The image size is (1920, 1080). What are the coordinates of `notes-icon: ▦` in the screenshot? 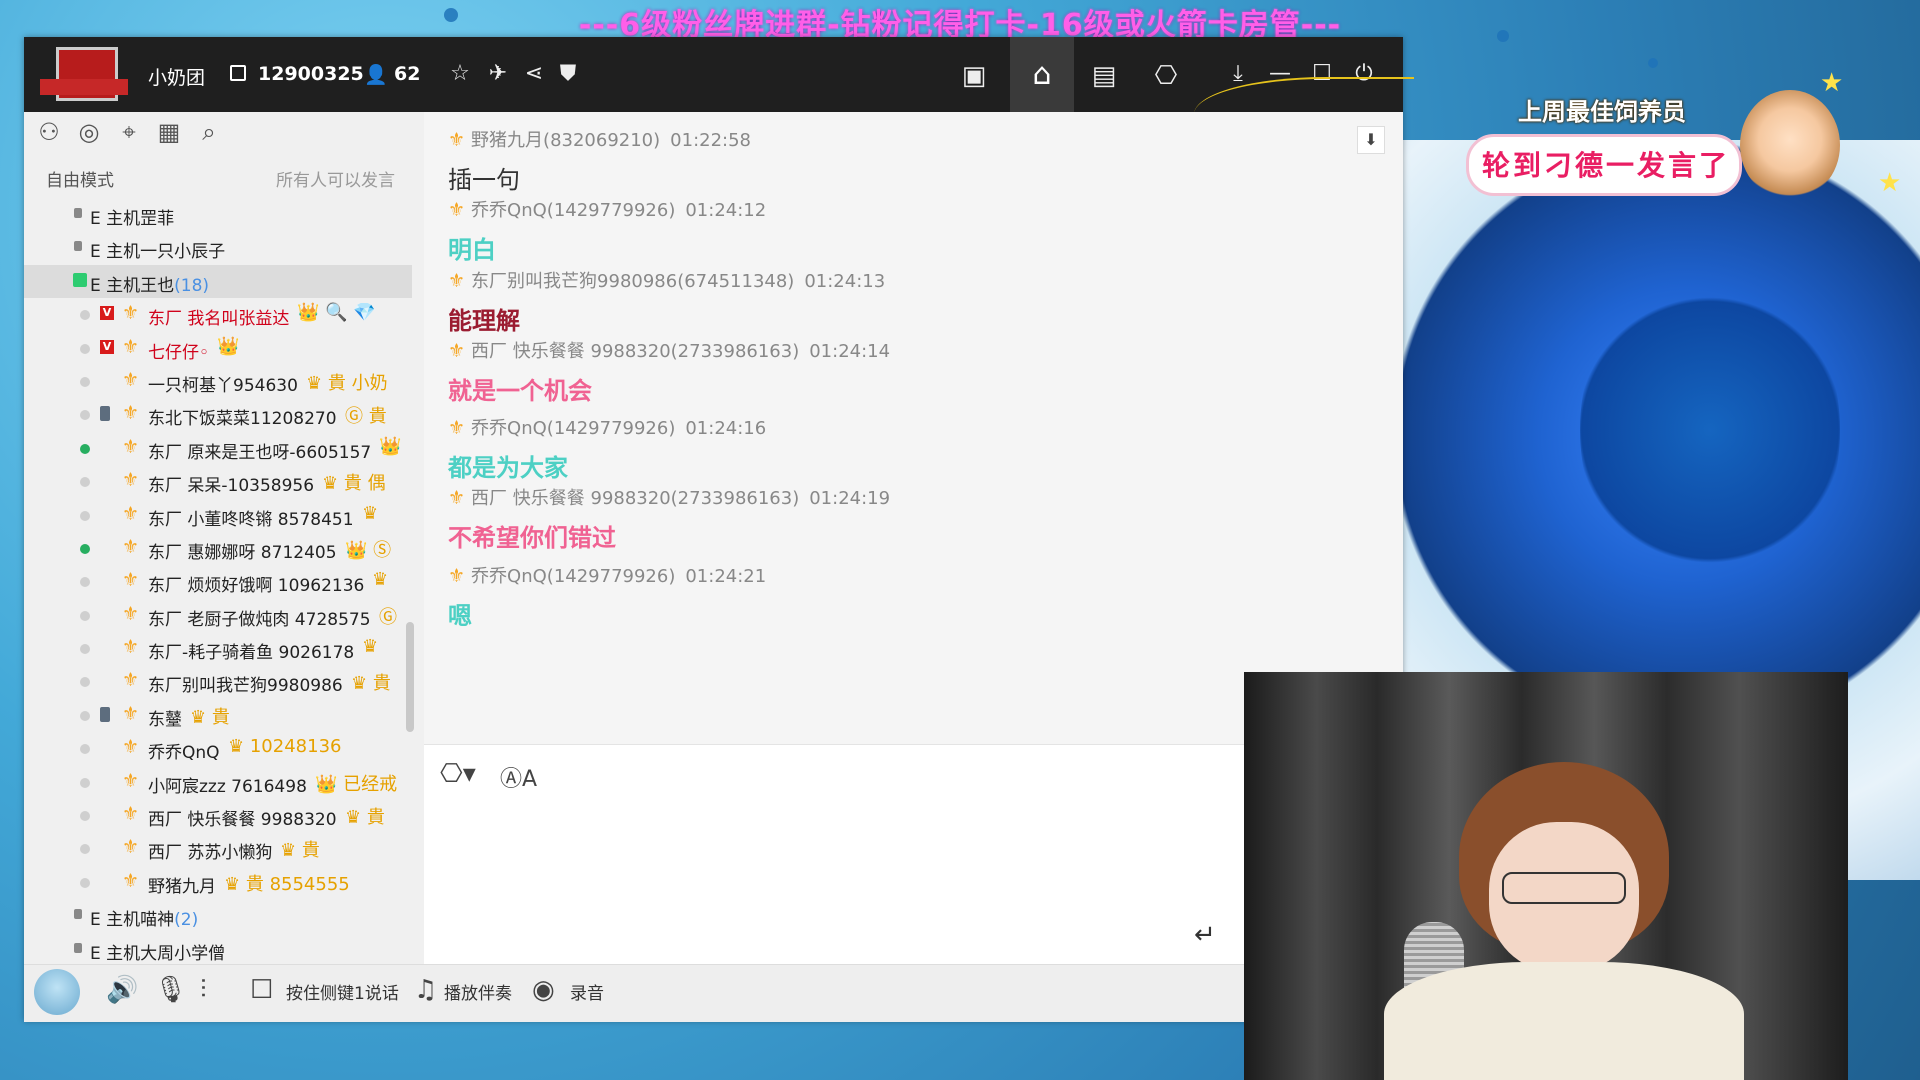 It's located at (169, 132).